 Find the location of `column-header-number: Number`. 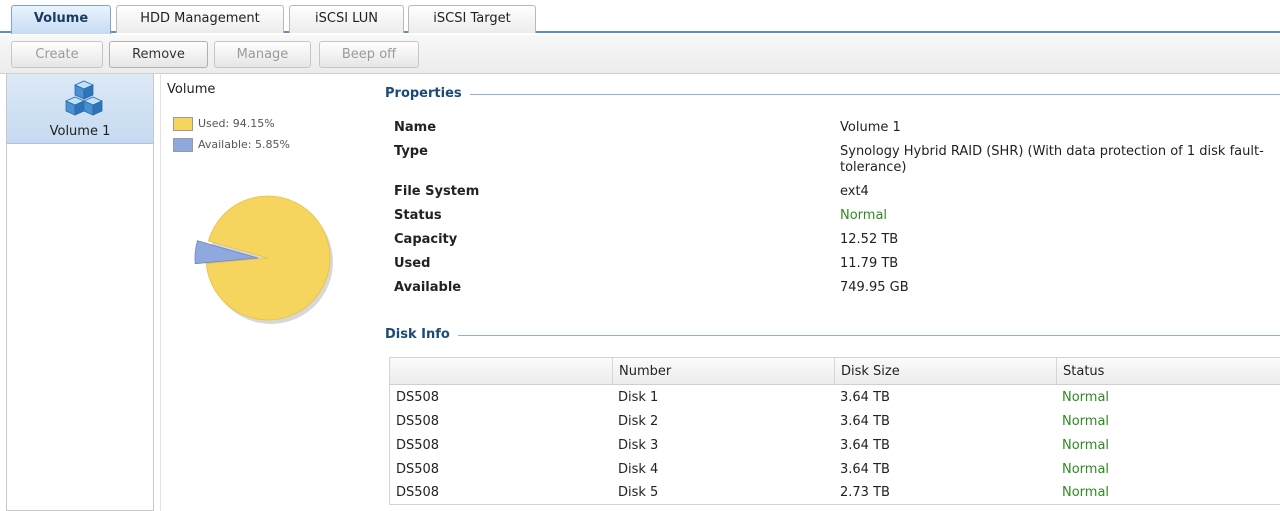

column-header-number: Number is located at coordinates (723, 371).